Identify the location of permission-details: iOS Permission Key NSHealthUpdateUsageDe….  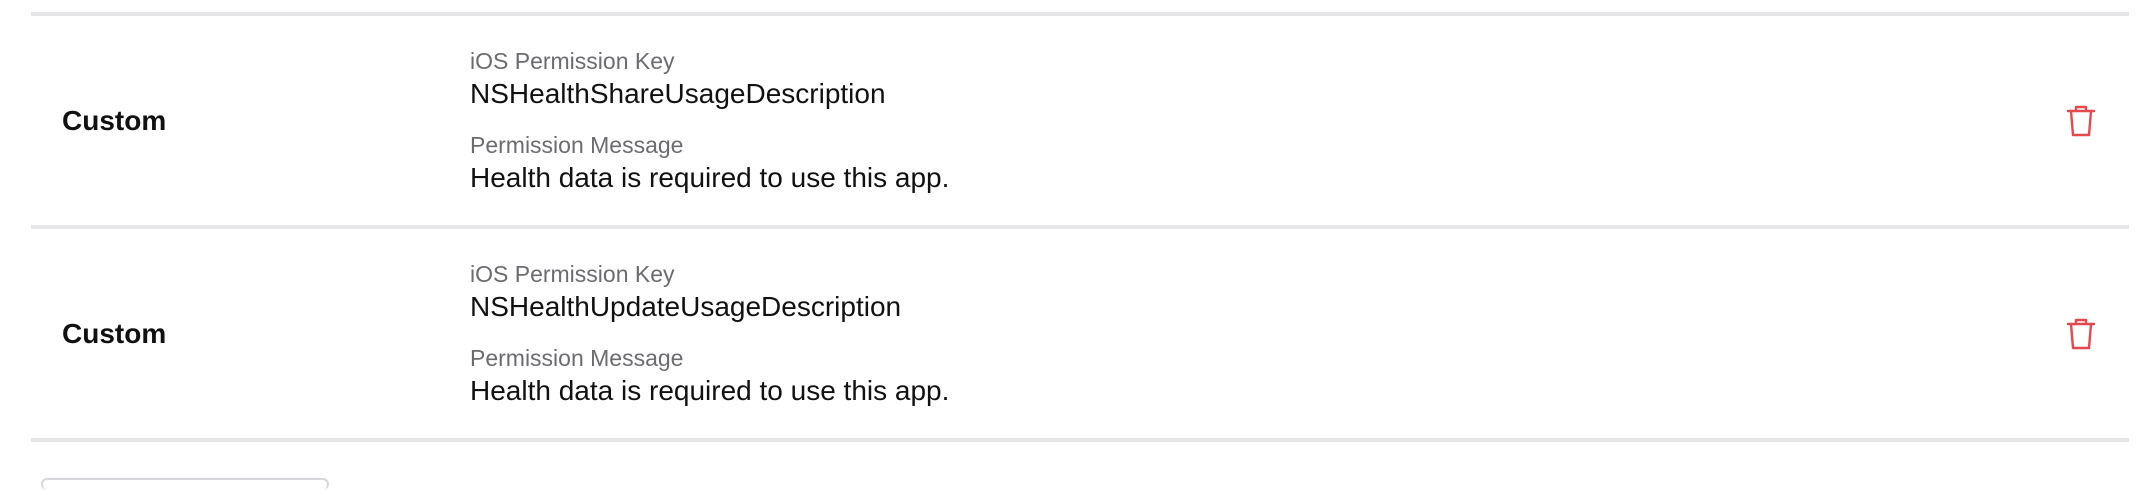
(709, 334).